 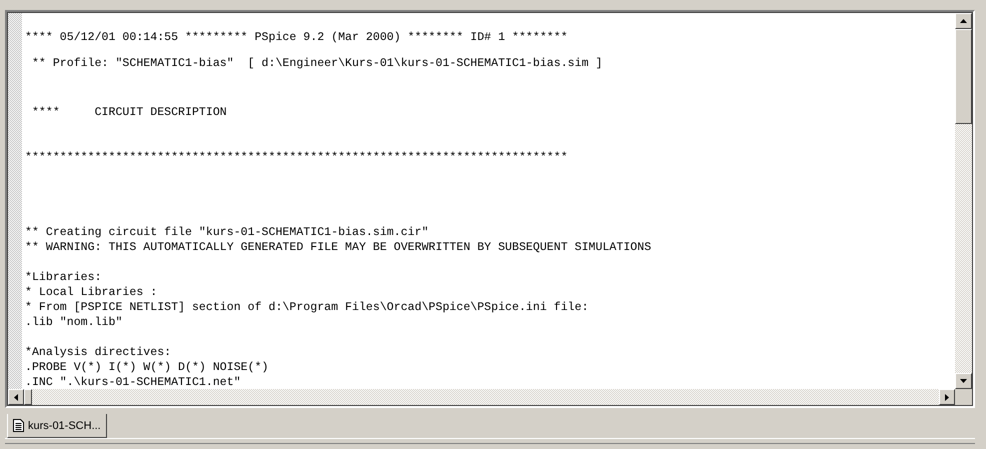 I want to click on output-line: ******************************************************************************, so click(x=297, y=157).